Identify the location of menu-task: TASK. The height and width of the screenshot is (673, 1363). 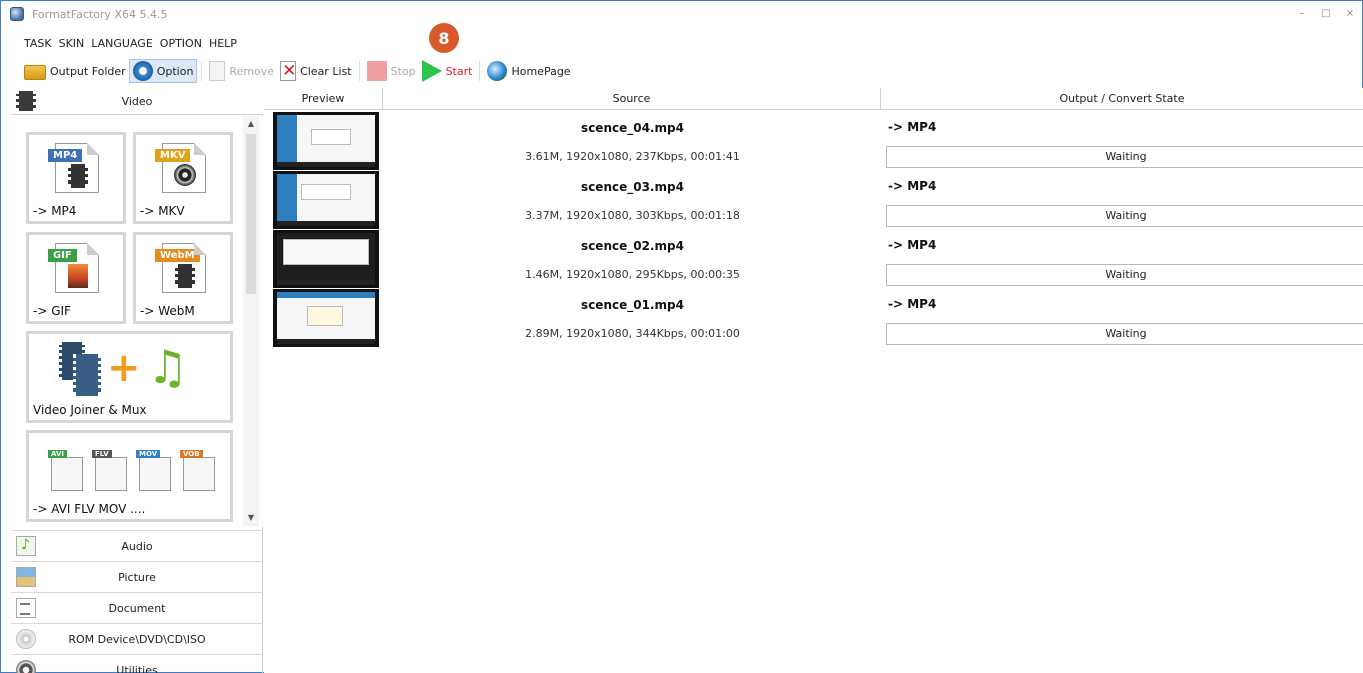
(38, 43).